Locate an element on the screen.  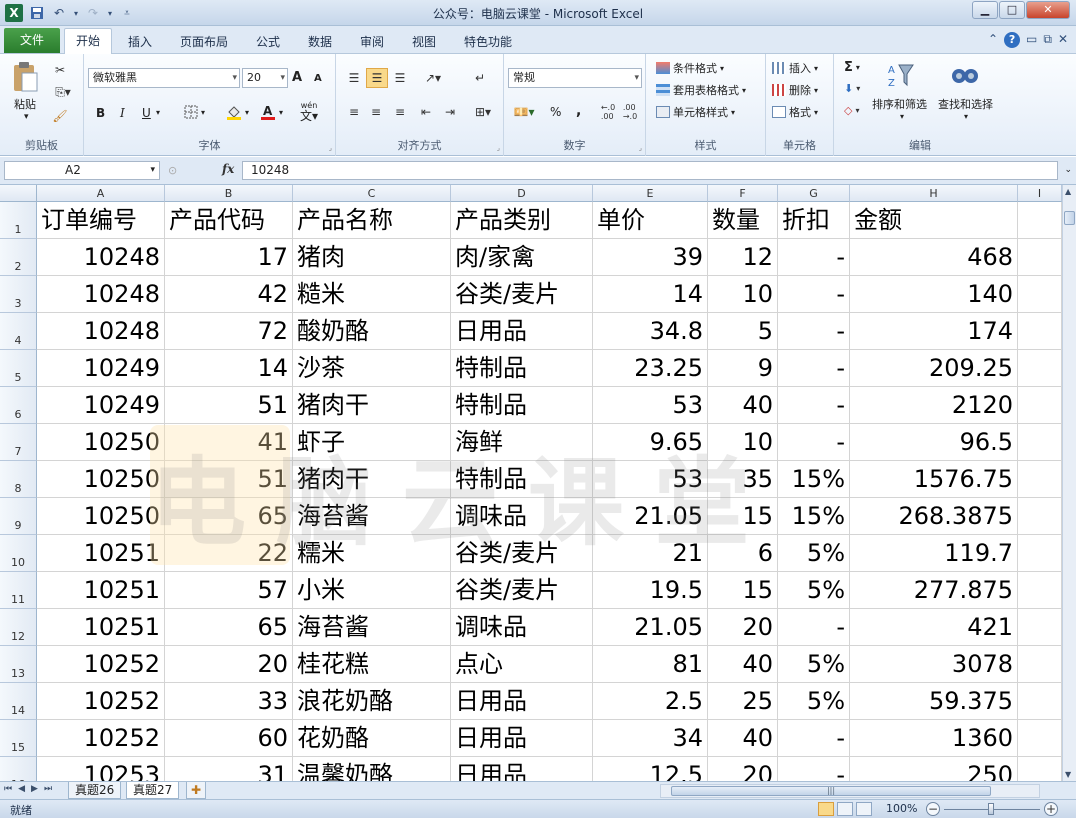
page-layout-view-icon is located at coordinates (845, 809).